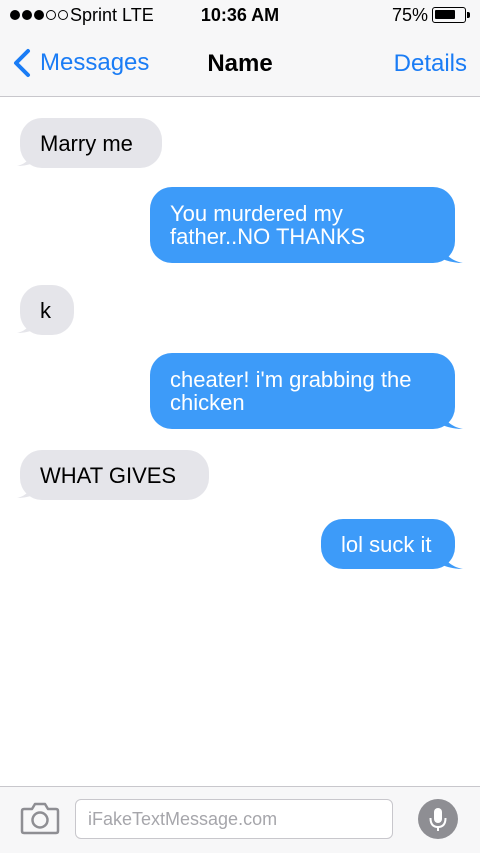 This screenshot has width=480, height=853. Describe the element at coordinates (91, 143) in the screenshot. I see `received-message: Marry me` at that location.